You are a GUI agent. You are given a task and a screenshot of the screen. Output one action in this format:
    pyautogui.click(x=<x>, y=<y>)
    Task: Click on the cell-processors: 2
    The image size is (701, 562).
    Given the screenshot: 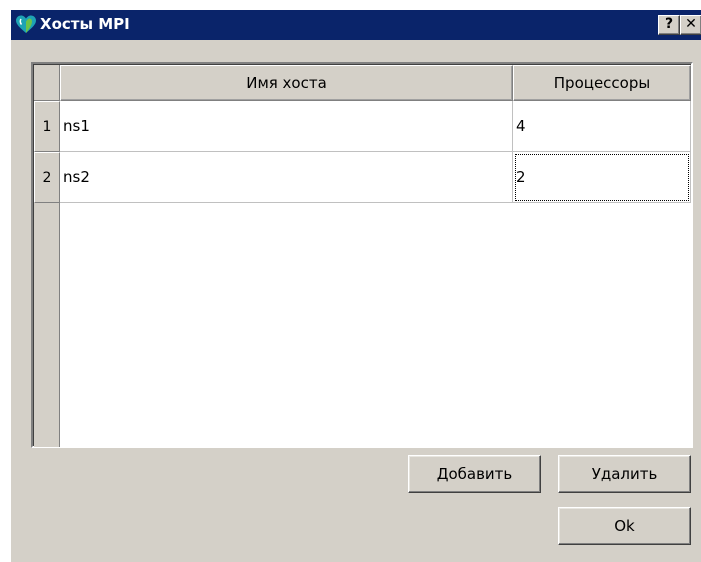 What is the action you would take?
    pyautogui.click(x=602, y=177)
    